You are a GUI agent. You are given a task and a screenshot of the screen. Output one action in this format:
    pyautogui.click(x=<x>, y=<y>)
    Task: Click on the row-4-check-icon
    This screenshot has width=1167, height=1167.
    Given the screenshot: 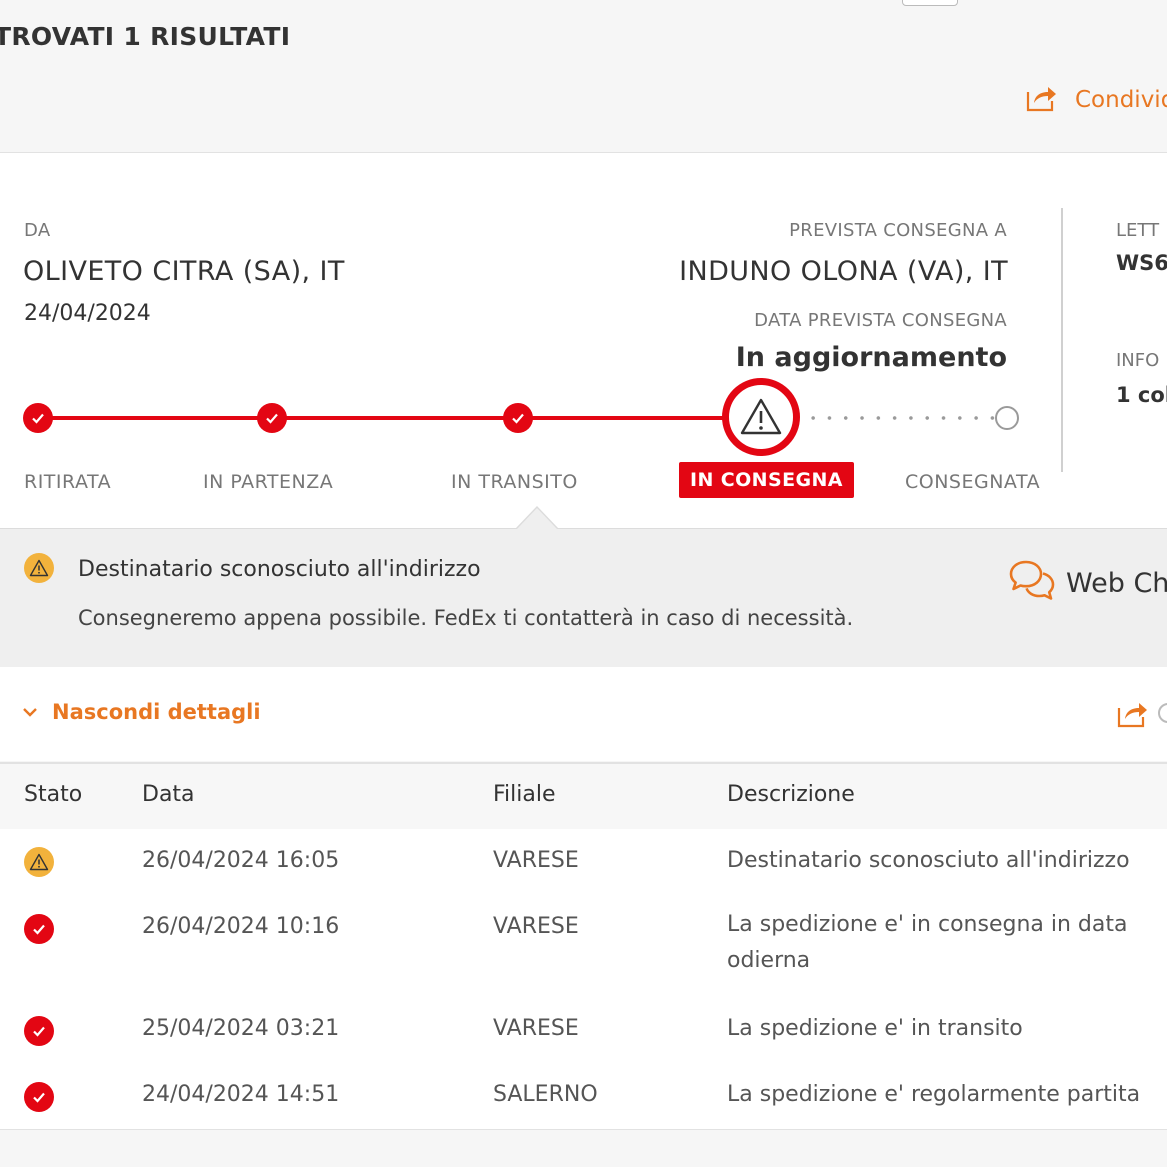 What is the action you would take?
    pyautogui.click(x=39, y=1097)
    